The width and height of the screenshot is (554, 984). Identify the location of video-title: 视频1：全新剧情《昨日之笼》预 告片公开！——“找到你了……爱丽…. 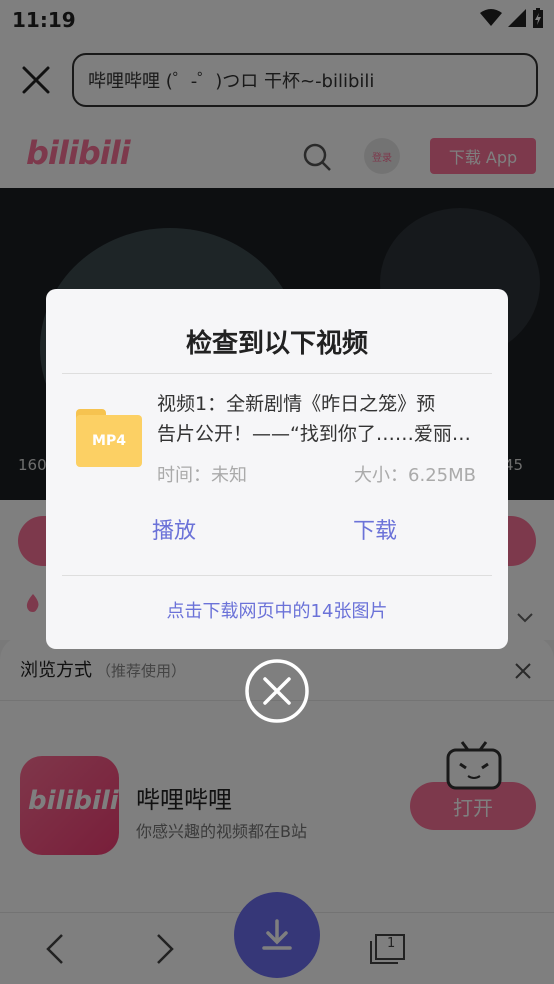
(318, 419).